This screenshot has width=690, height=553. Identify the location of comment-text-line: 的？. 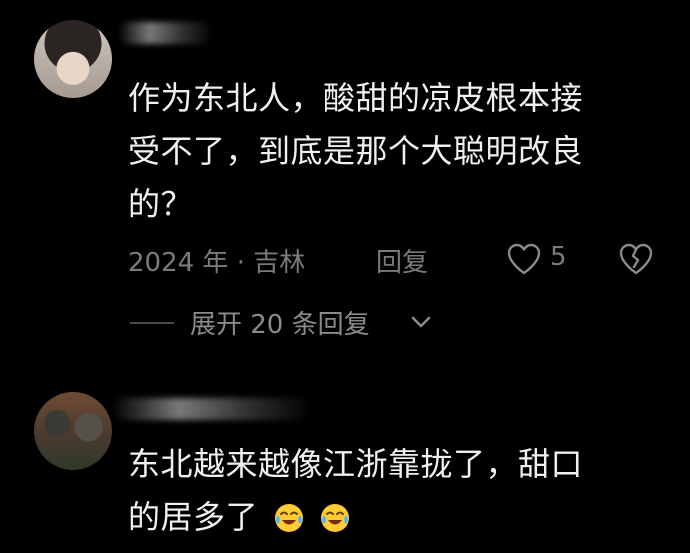
(161, 204).